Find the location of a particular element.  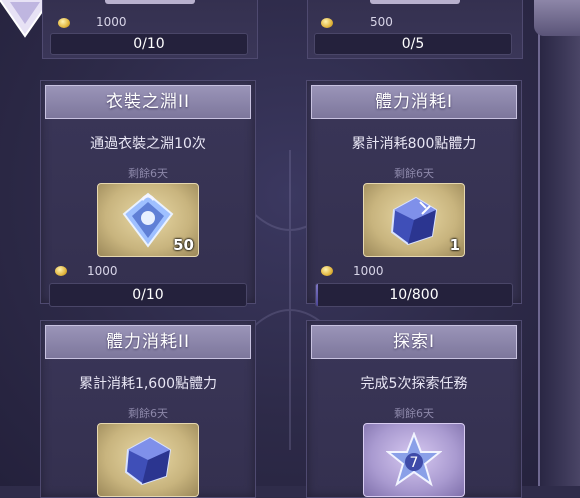

star-badge-icon: 7 is located at coordinates (414, 459).